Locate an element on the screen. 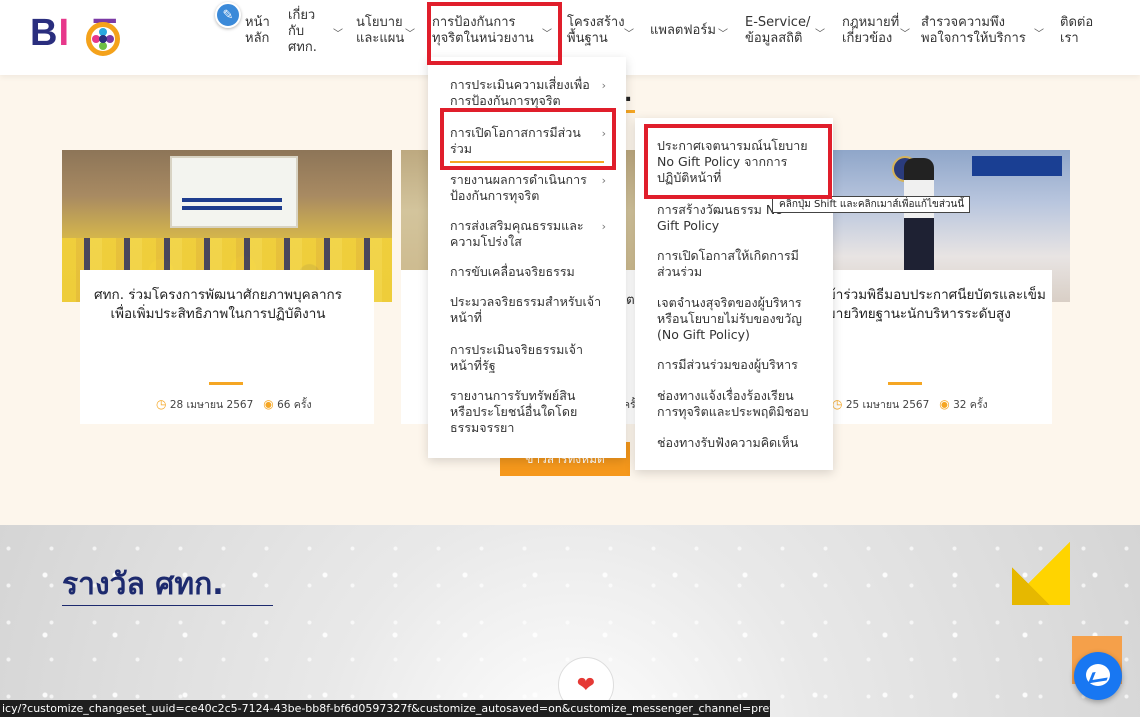 This screenshot has height=717, width=1140. nav-infrastructure-label: โครงสร้าง พื้นฐาน is located at coordinates (596, 30).